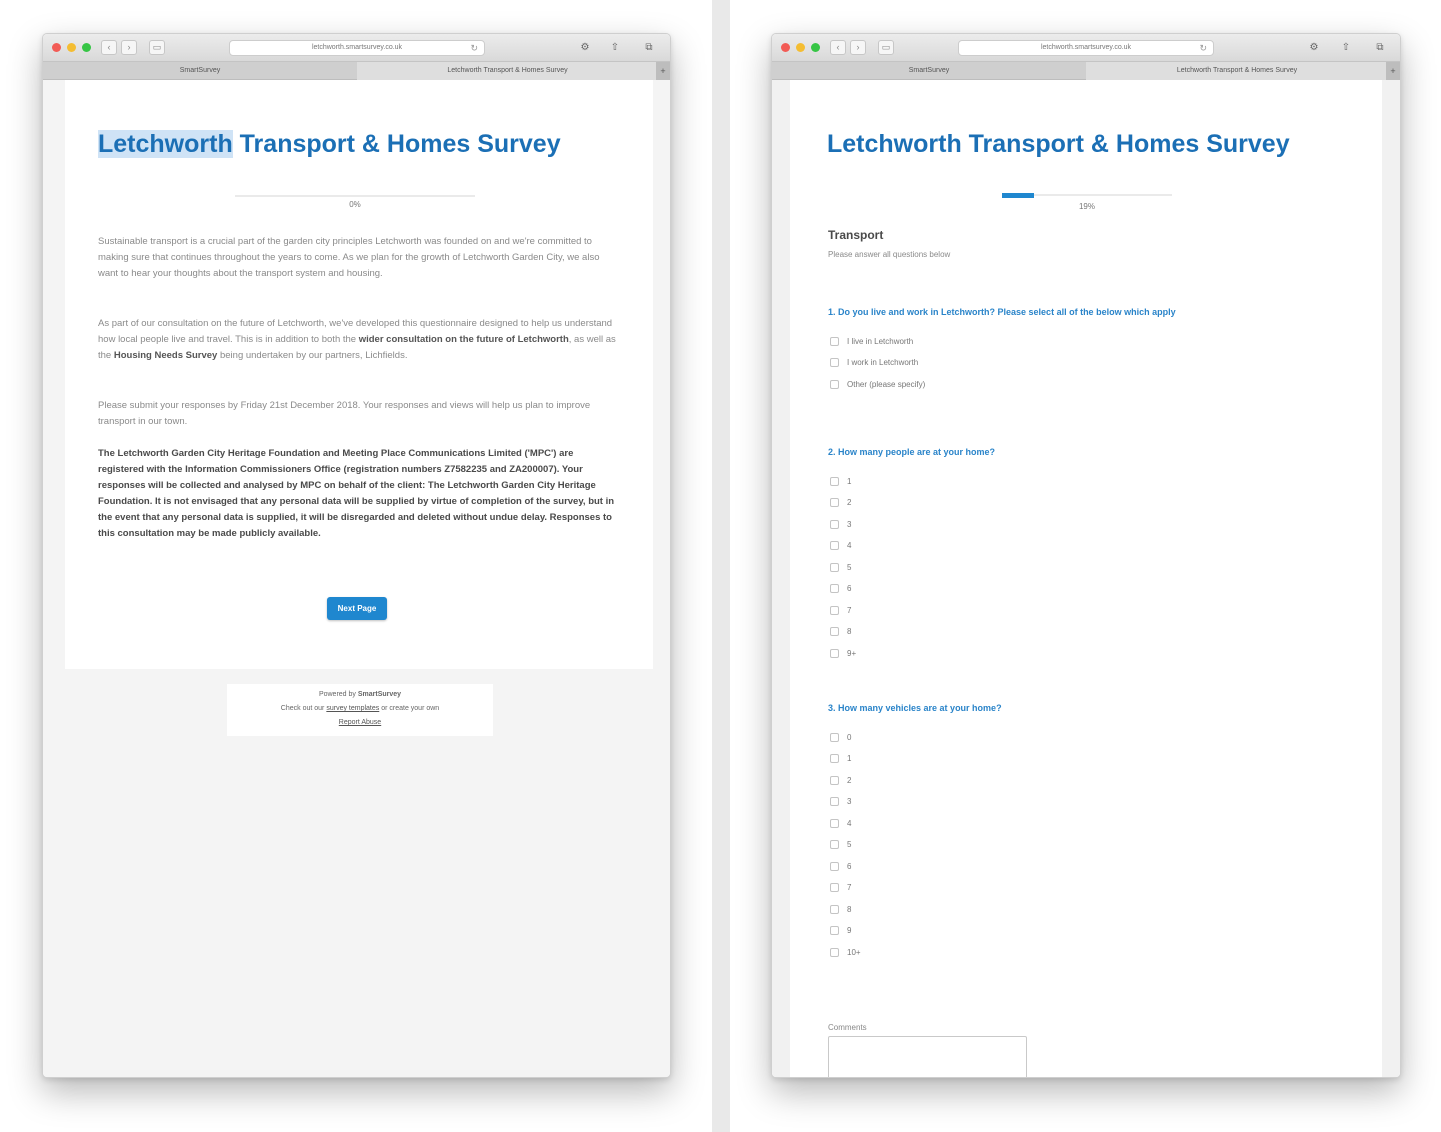 The height and width of the screenshot is (1132, 1441). What do you see at coordinates (337, 694) in the screenshot?
I see `powered-by-text: Powered by` at bounding box center [337, 694].